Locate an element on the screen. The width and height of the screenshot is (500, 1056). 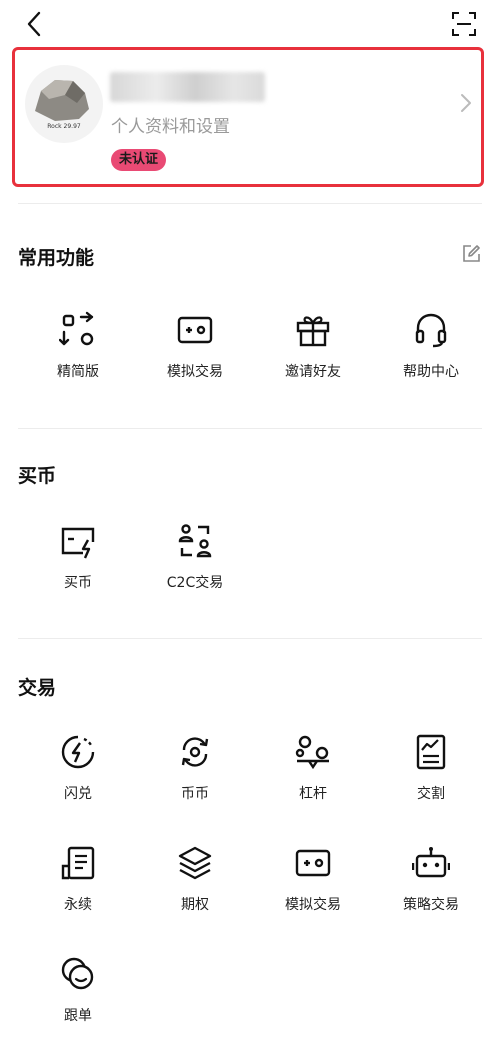
tile-demo-trading-2: 模拟交易 is located at coordinates (313, 889).